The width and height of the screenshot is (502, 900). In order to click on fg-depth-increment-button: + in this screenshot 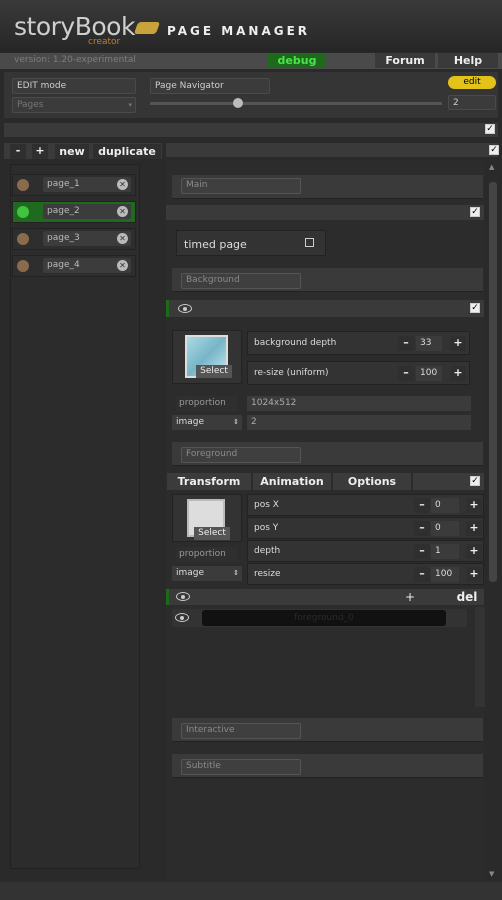, I will do `click(474, 551)`.